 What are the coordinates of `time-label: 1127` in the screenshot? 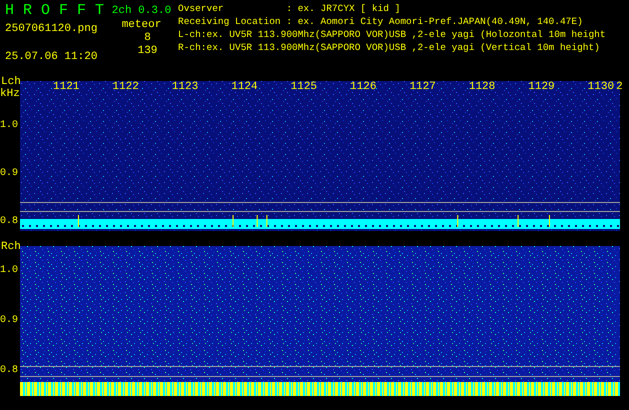 It's located at (422, 87).